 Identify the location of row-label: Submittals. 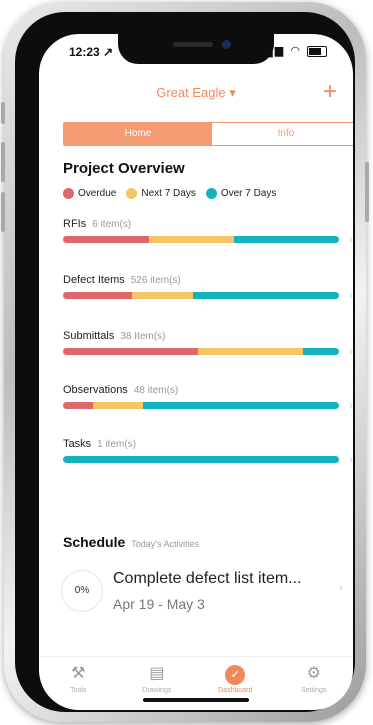
(89, 336).